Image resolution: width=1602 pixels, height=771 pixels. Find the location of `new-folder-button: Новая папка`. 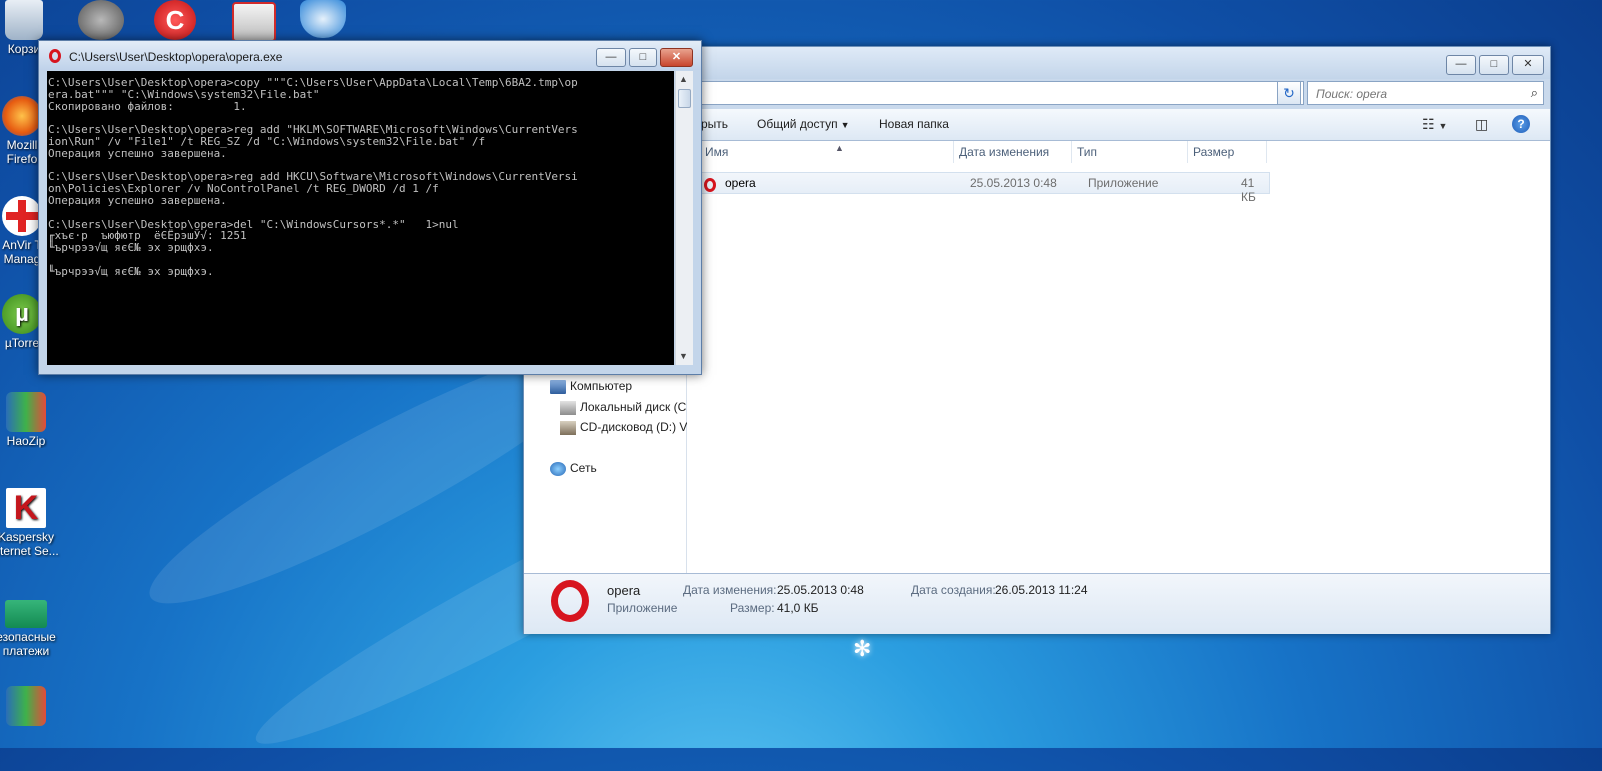

new-folder-button: Новая папка is located at coordinates (914, 124).